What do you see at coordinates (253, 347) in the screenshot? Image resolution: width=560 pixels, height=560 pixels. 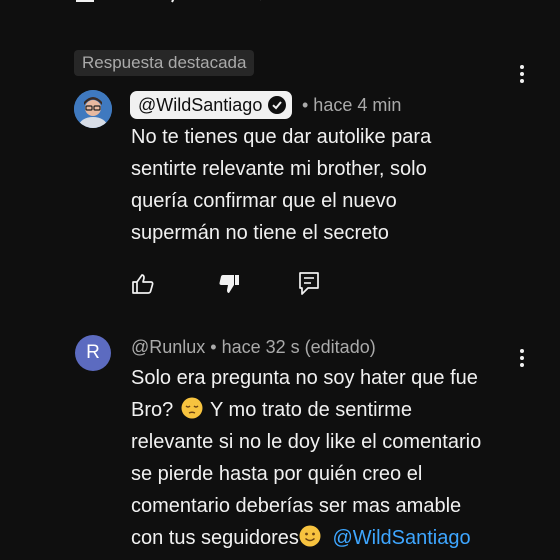 I see `comment-author-meta: @Runlux • hace 32 s (editado)` at bounding box center [253, 347].